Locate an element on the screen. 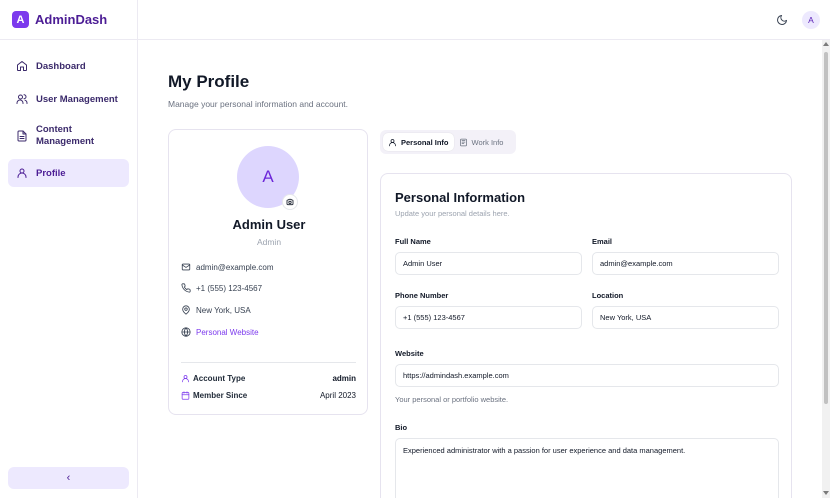 This screenshot has width=830, height=498. tab-personal-info: Personal Info is located at coordinates (418, 142).